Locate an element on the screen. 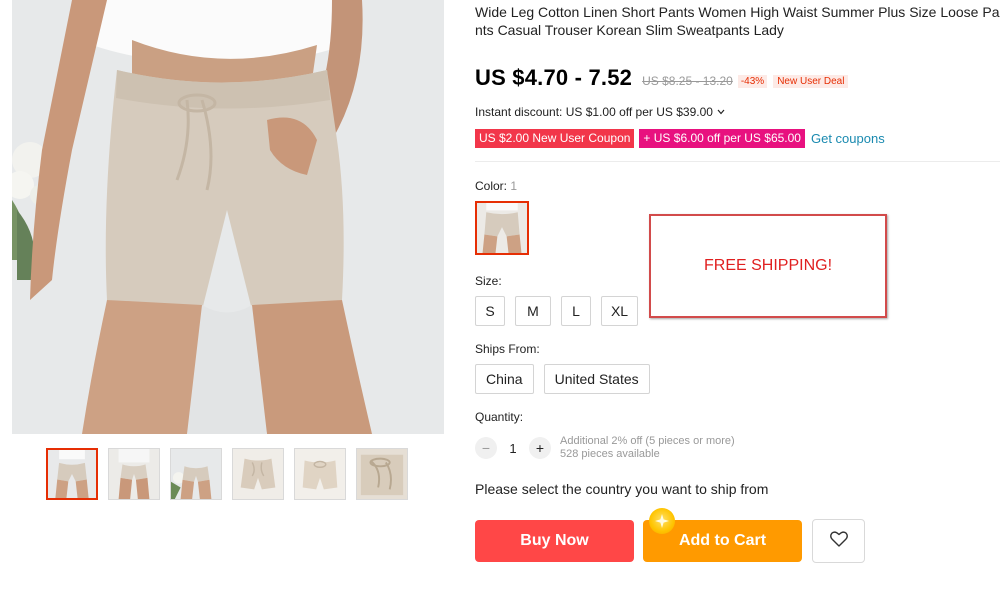 This screenshot has width=1000, height=597. free-shipping-banner: FREE SHIPPING! is located at coordinates (768, 266).